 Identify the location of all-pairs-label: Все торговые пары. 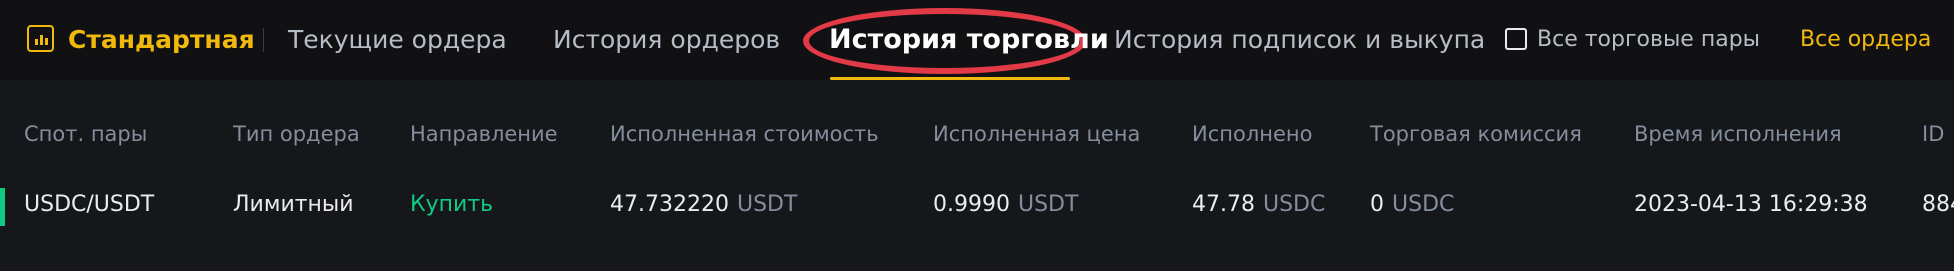
(1648, 40).